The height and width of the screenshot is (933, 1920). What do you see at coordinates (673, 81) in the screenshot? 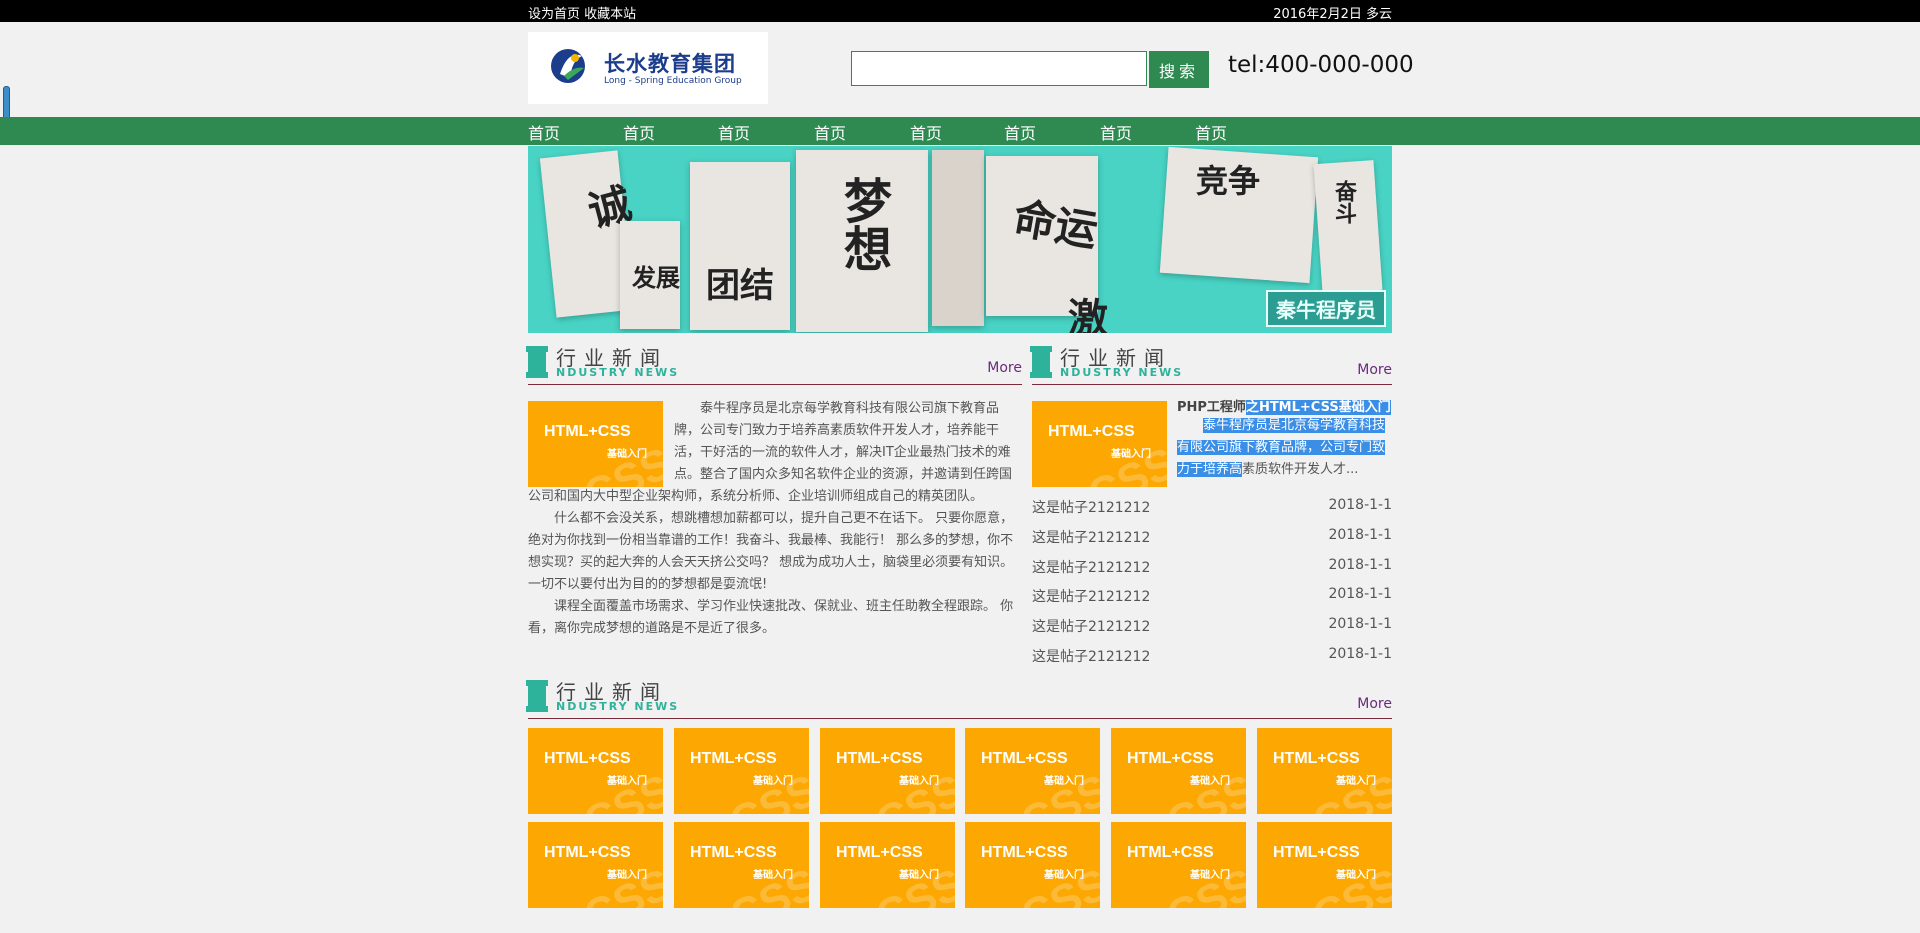
I see `logo-en-text: Long - Spring Education Group` at bounding box center [673, 81].